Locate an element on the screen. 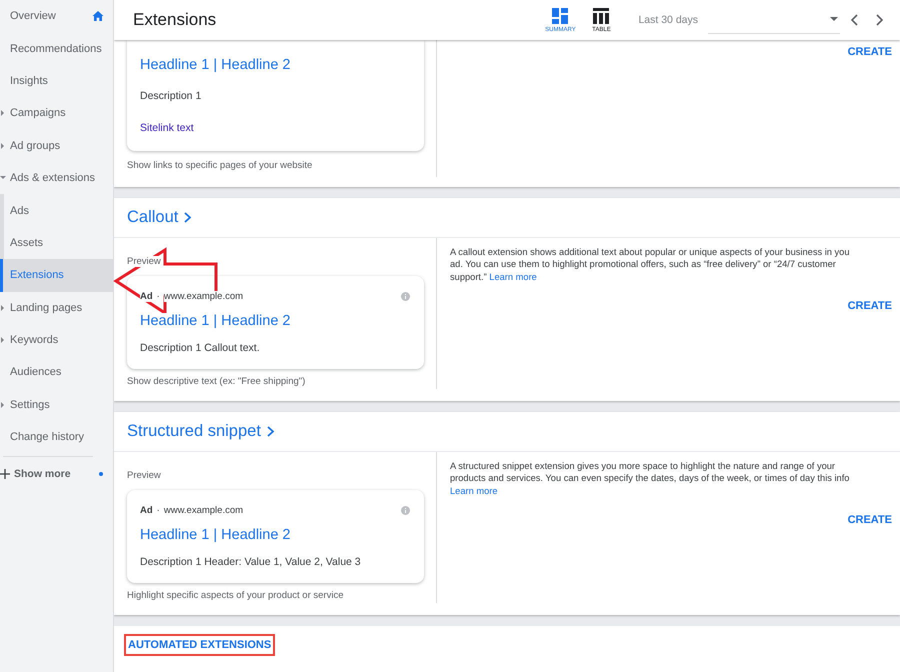 The width and height of the screenshot is (900, 672). automated-extensions-link: AUTOMATED EXTENSIONS is located at coordinates (200, 645).